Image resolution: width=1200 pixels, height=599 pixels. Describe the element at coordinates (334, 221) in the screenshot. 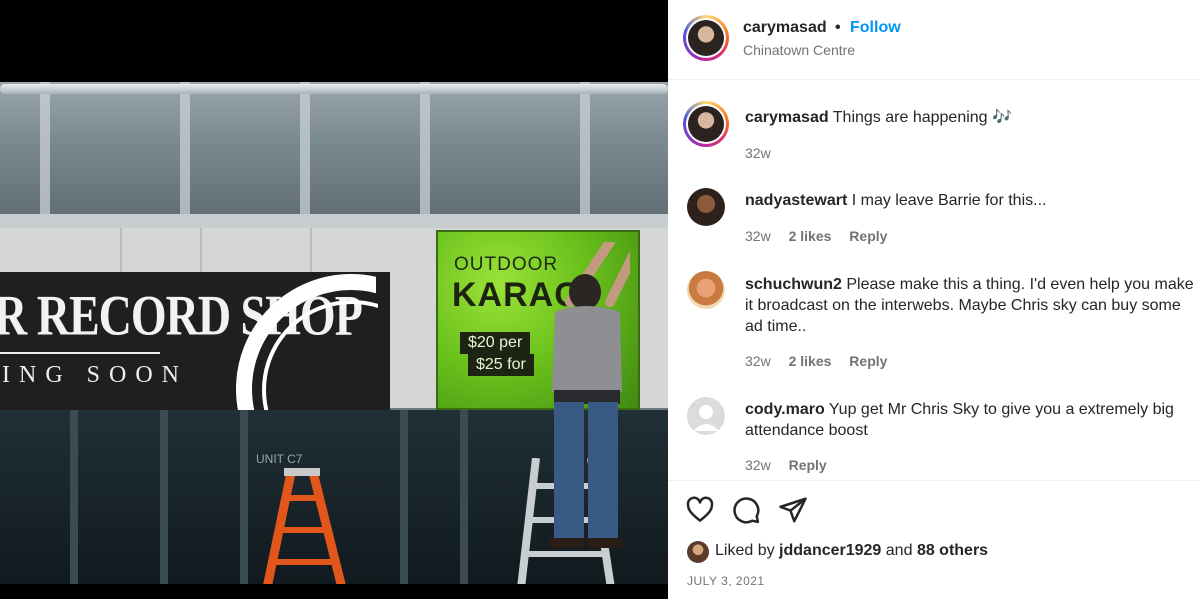

I see `floor-ledge` at that location.